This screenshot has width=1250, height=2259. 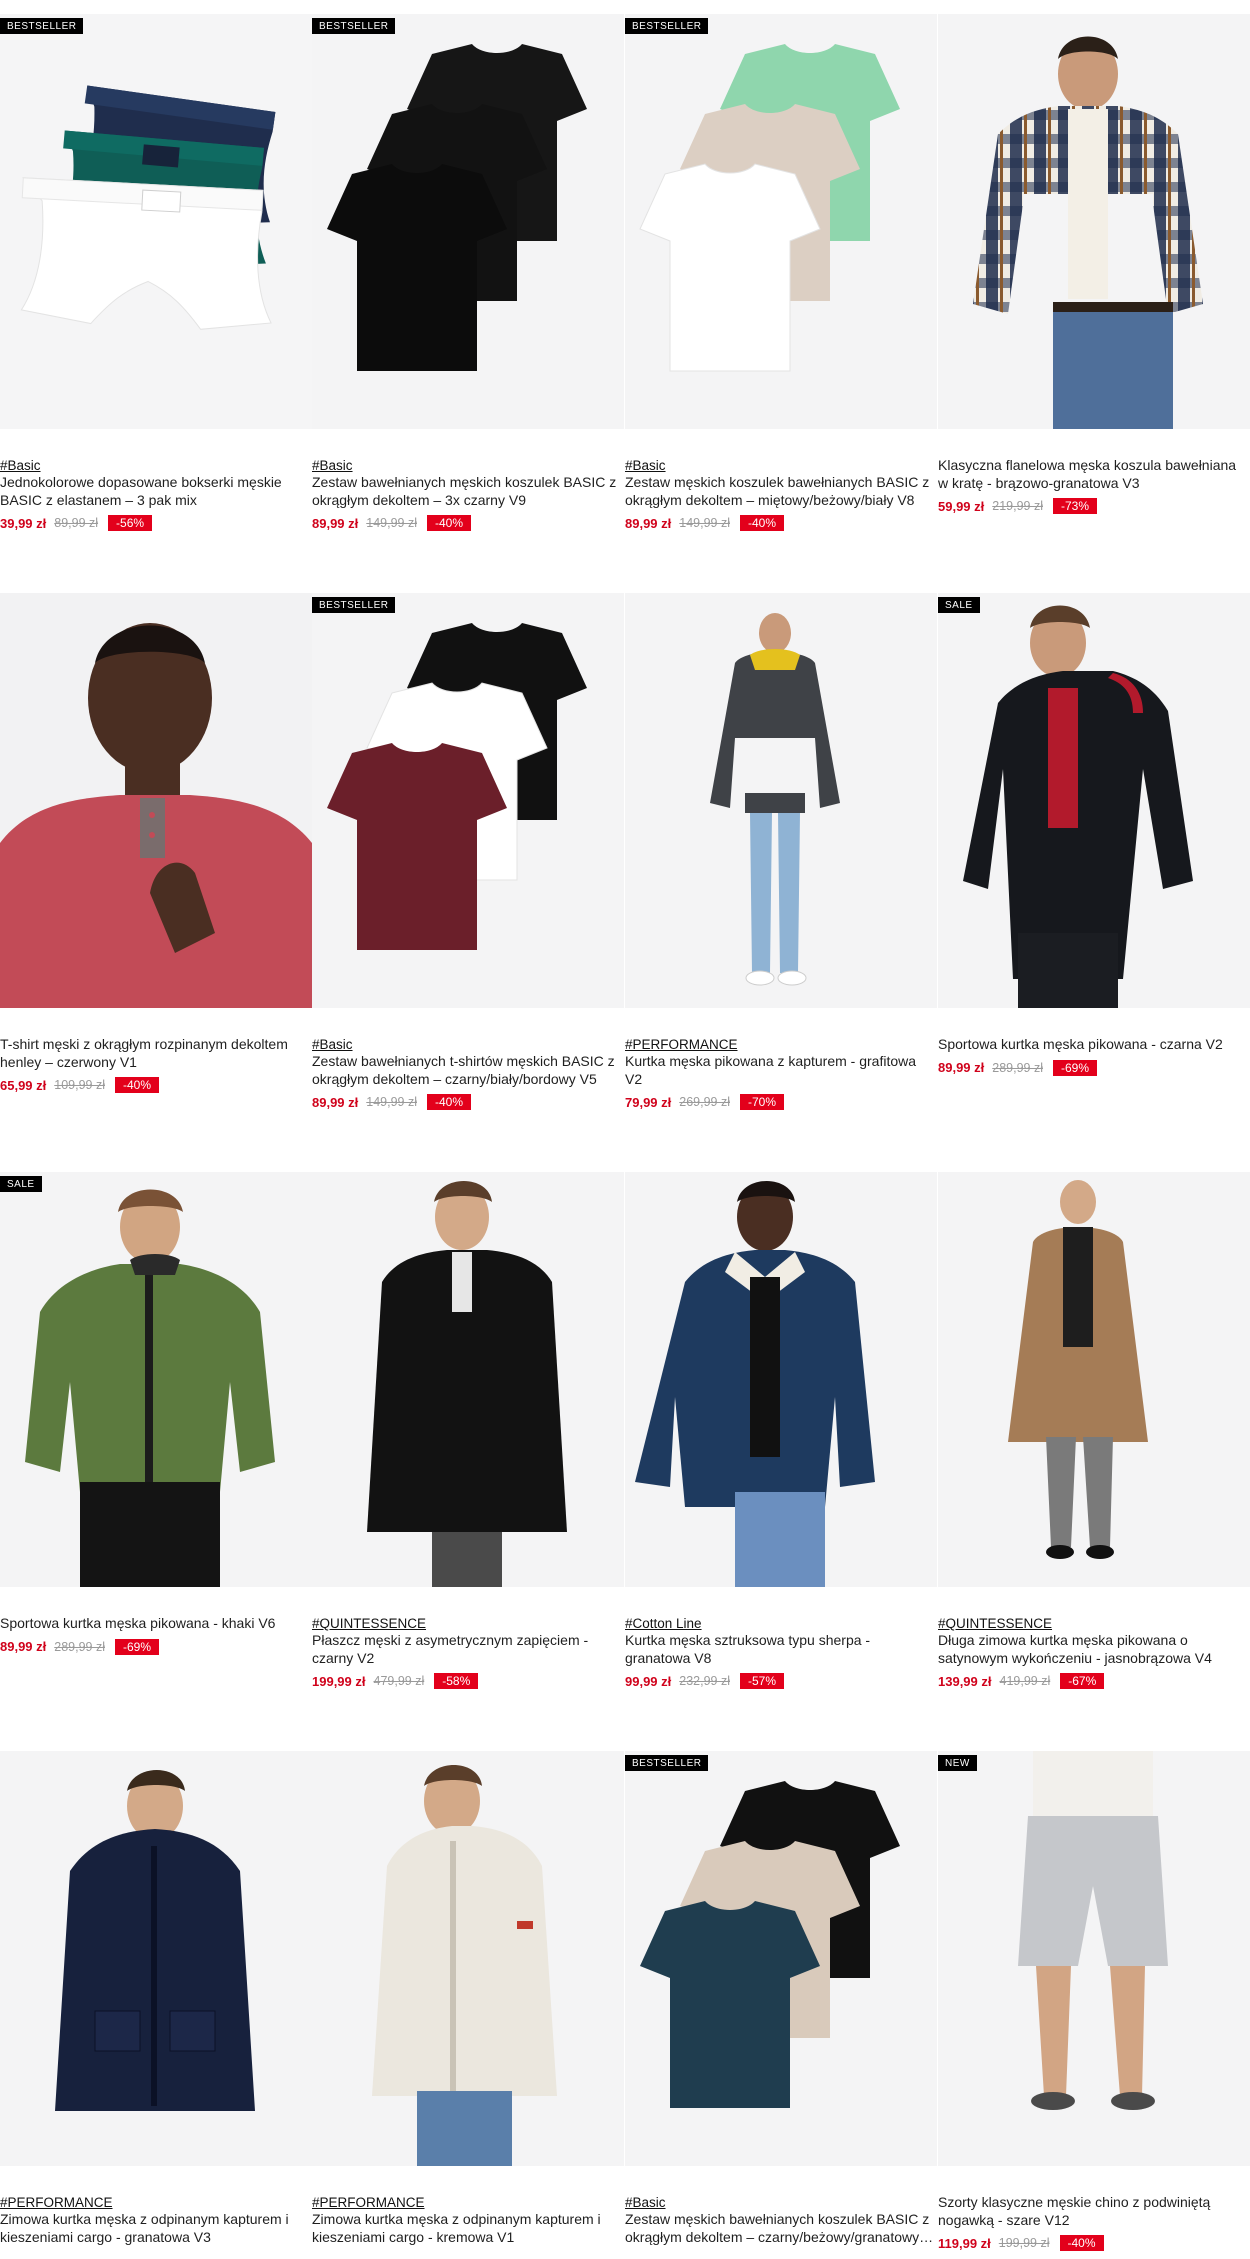 I want to click on current-price: 79,99 zł, so click(x=648, y=1102).